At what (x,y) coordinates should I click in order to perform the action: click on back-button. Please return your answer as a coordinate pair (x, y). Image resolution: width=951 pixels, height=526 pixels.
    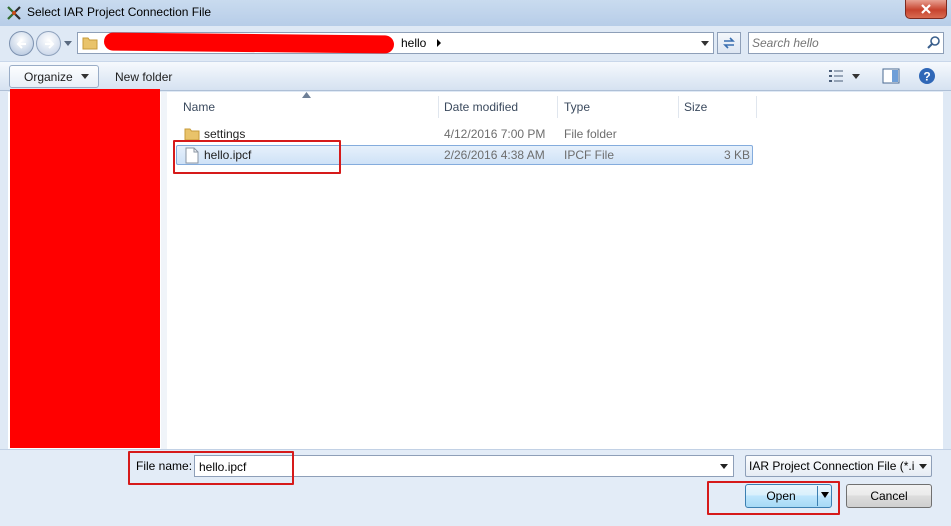
    Looking at the image, I should click on (21, 43).